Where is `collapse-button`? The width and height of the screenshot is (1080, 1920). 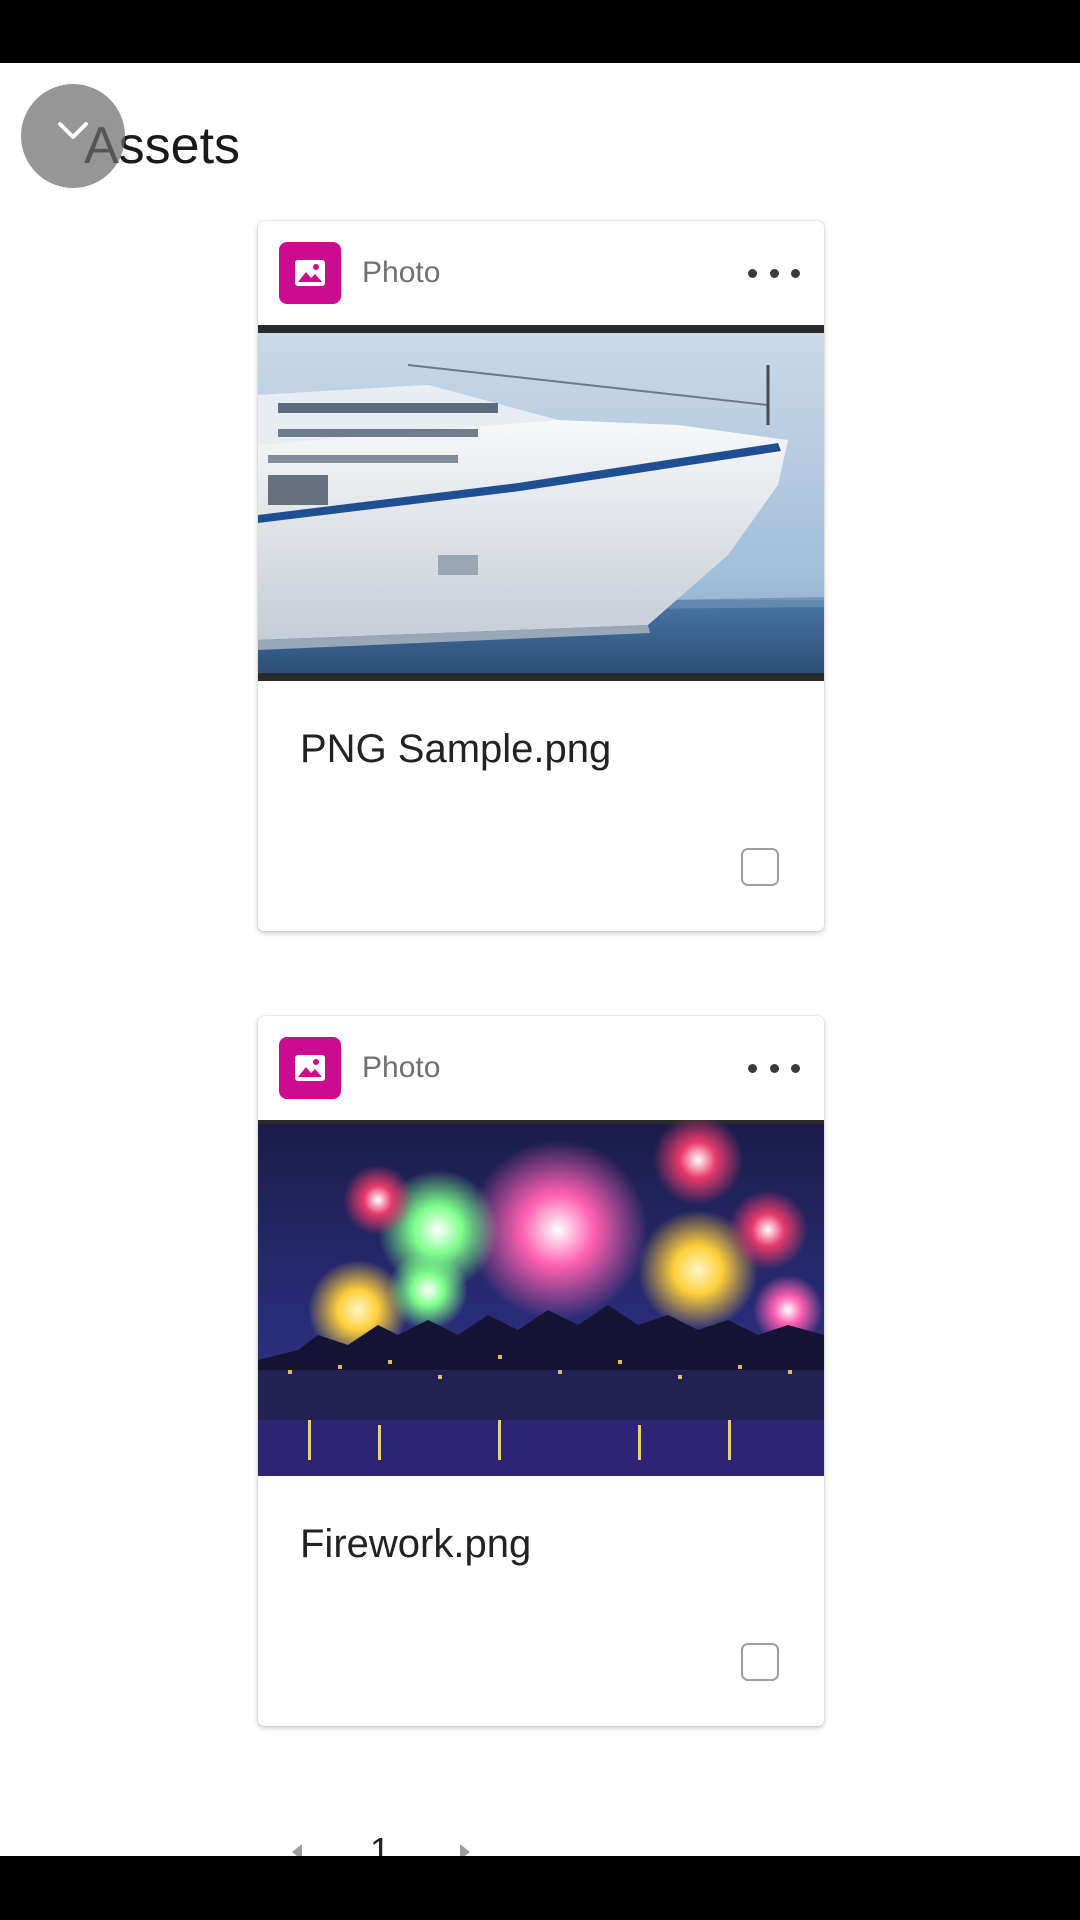 collapse-button is located at coordinates (73, 136).